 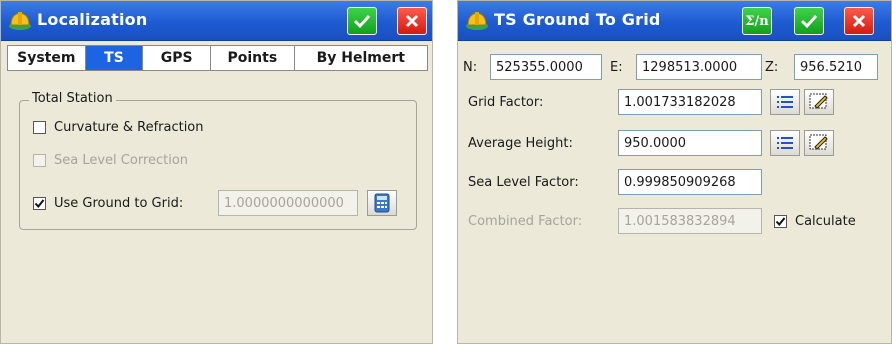 I want to click on ground-to-grid-checkbox, so click(x=39, y=203).